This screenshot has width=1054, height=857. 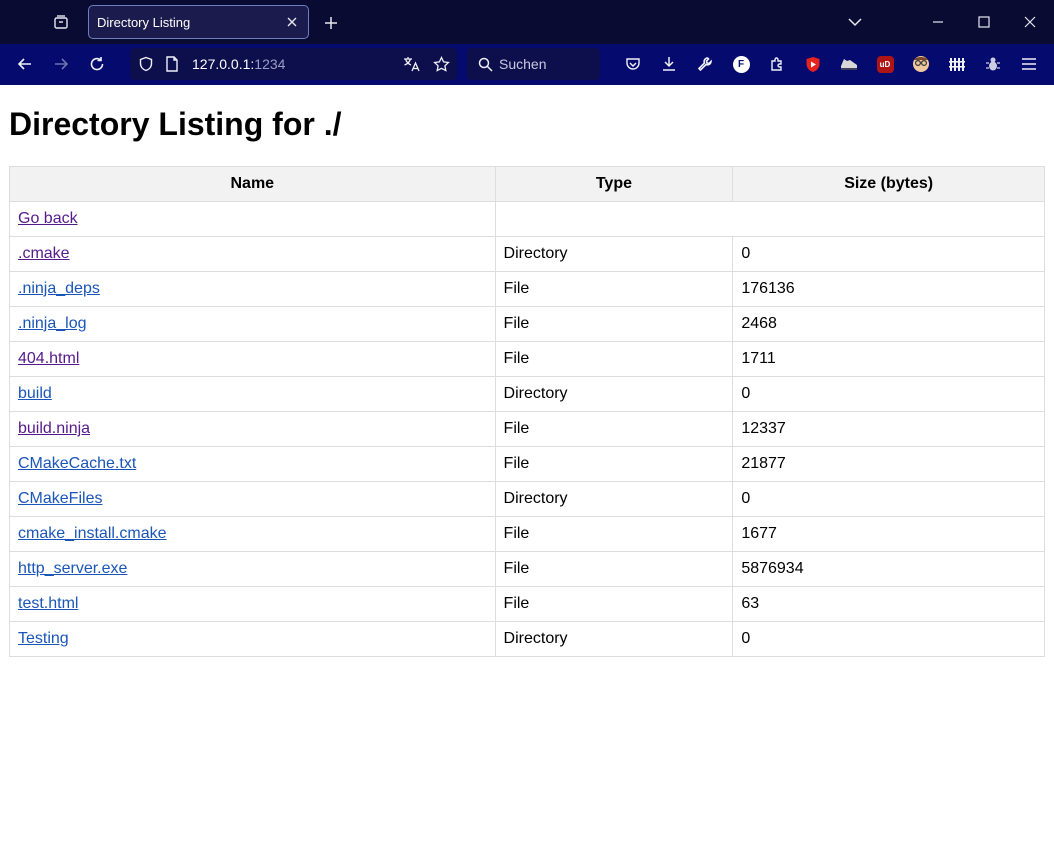 I want to click on go-back-link: Go back, so click(x=48, y=218).